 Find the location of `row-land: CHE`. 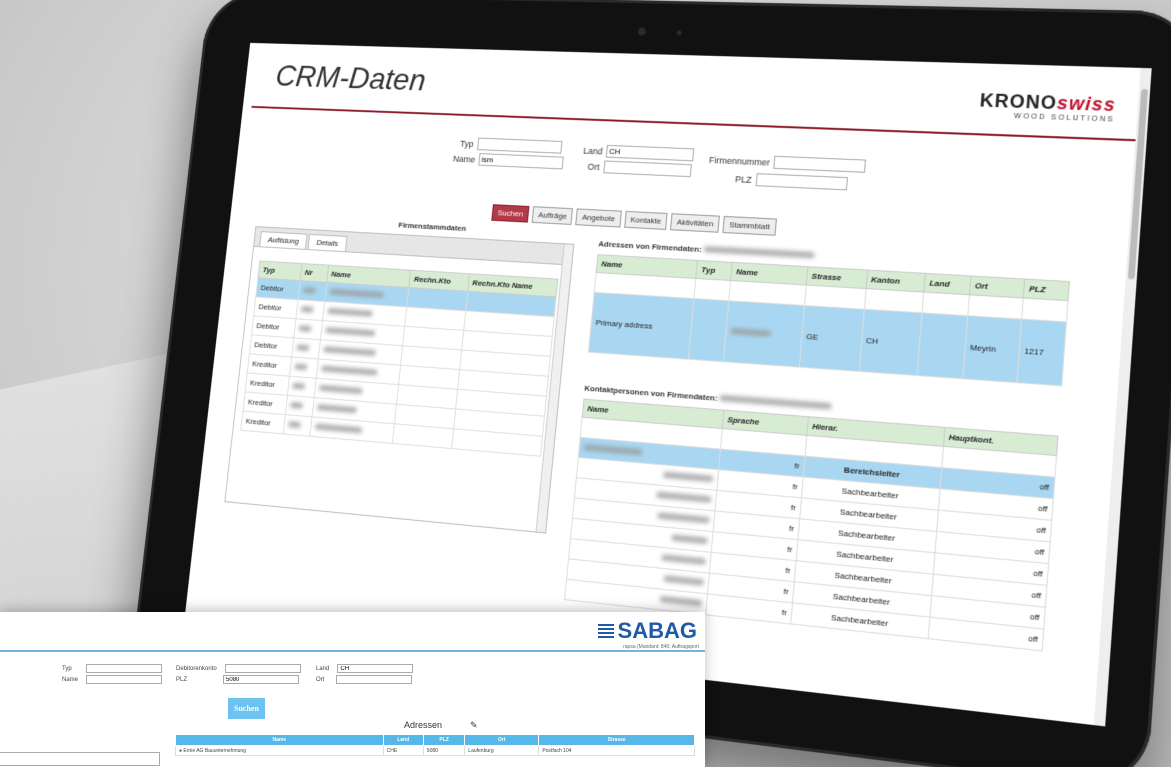

row-land: CHE is located at coordinates (403, 750).